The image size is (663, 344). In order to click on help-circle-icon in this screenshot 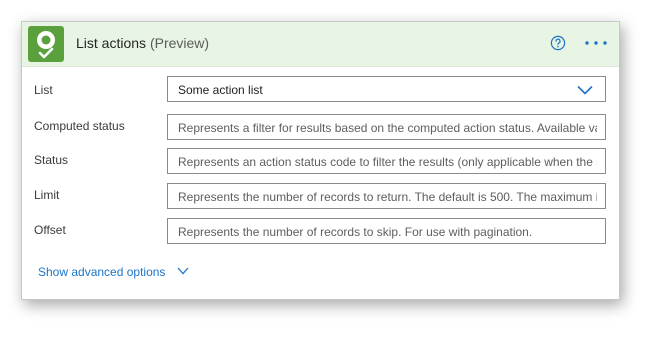, I will do `click(558, 43)`.